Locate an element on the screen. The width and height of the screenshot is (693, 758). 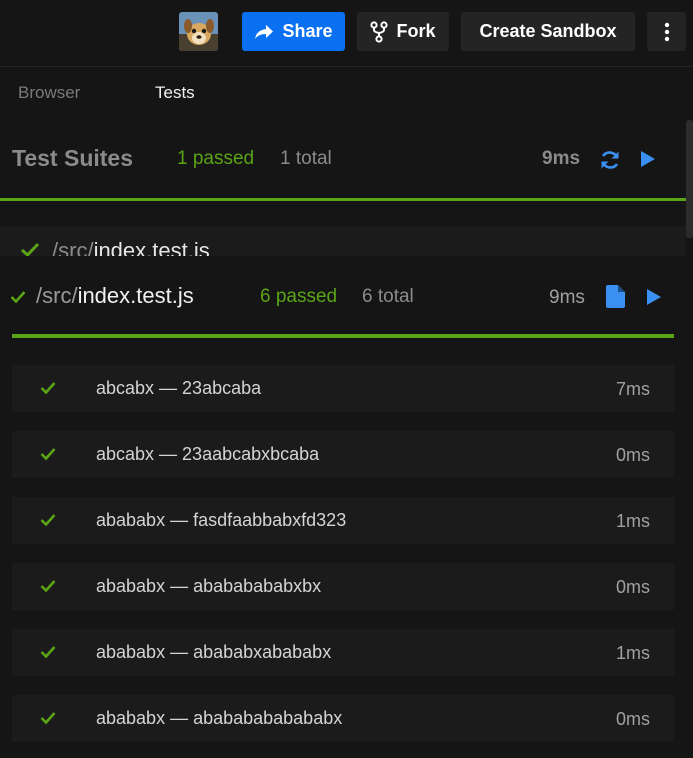
fork-label: Fork is located at coordinates (416, 31).